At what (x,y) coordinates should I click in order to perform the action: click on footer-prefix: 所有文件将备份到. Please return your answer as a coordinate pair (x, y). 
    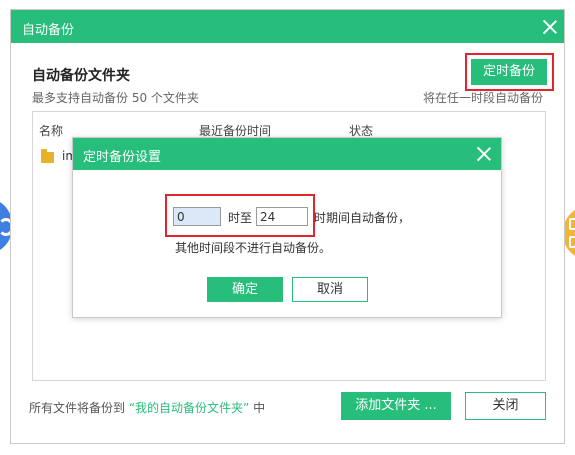
    Looking at the image, I should click on (77, 408).